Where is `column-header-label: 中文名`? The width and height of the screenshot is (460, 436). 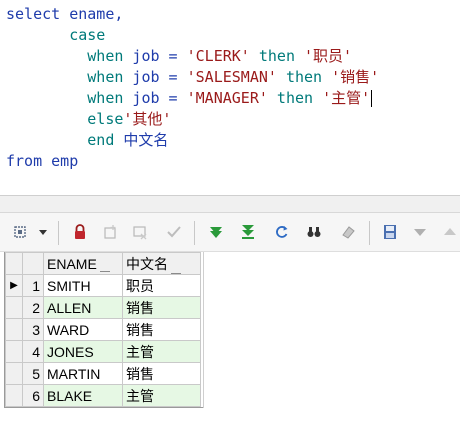 column-header-label: 中文名 is located at coordinates (147, 263).